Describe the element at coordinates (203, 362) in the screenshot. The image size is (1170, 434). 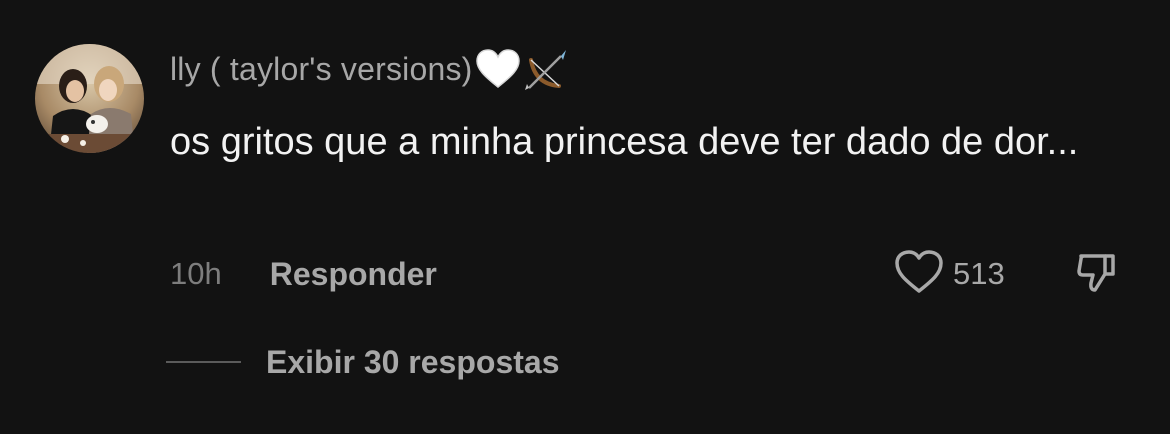
I see `replies-divider` at that location.